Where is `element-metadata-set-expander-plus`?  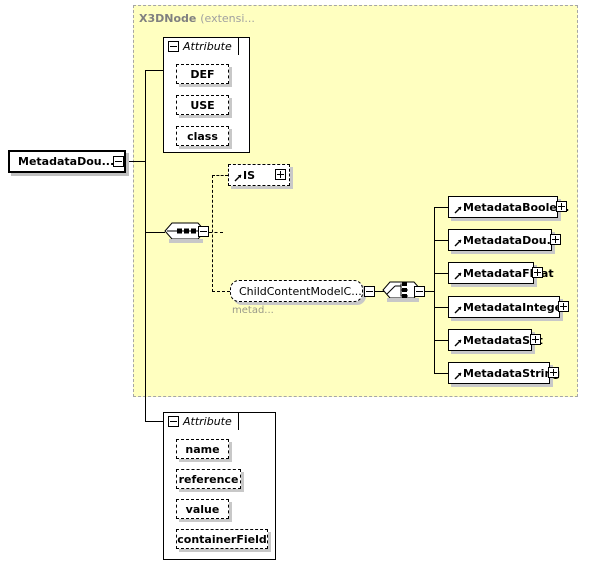 element-metadata-set-expander-plus is located at coordinates (535, 339).